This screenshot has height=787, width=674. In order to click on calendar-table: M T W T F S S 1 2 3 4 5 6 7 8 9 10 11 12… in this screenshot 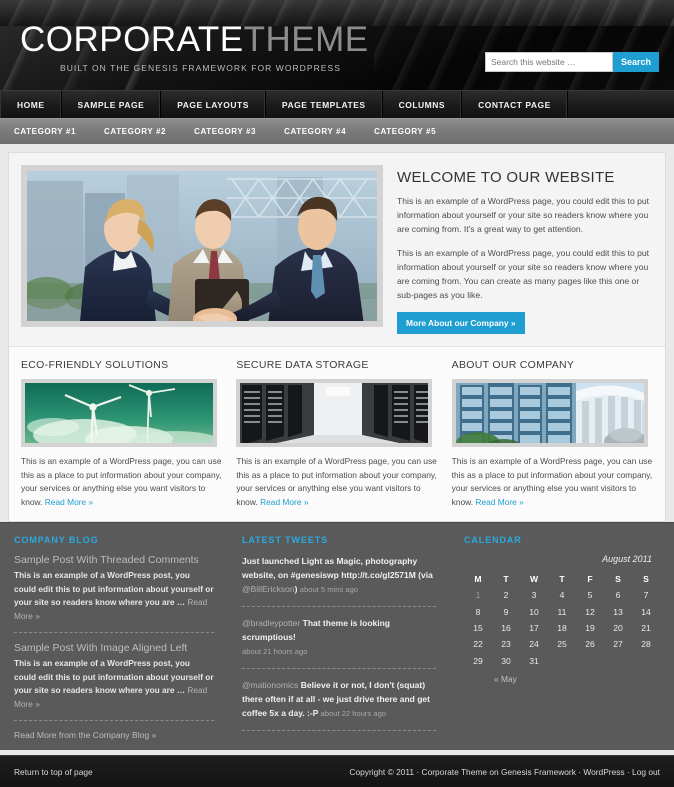, I will do `click(562, 620)`.